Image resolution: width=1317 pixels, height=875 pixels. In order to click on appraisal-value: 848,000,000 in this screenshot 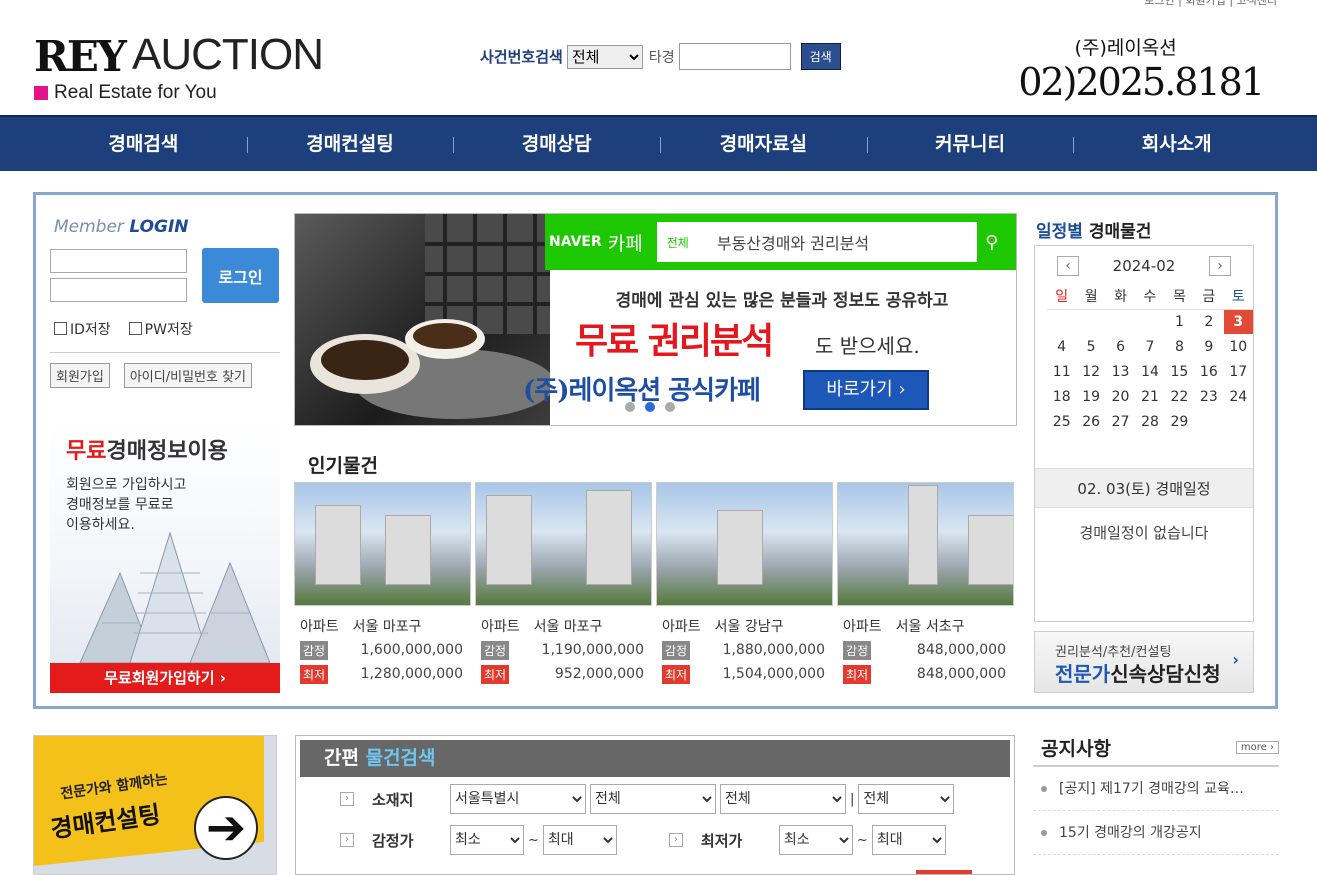, I will do `click(961, 650)`.